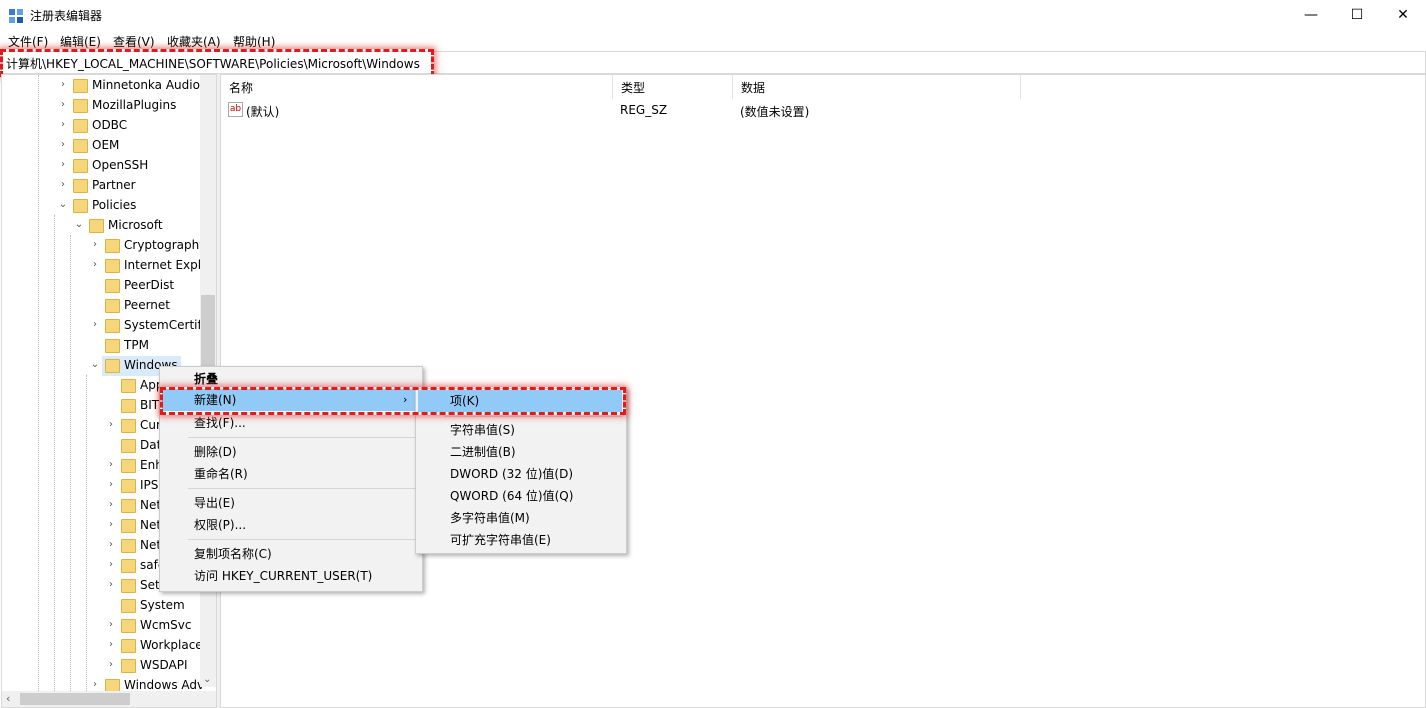 The height and width of the screenshot is (708, 1426). I want to click on tree-item-label: System, so click(162, 605).